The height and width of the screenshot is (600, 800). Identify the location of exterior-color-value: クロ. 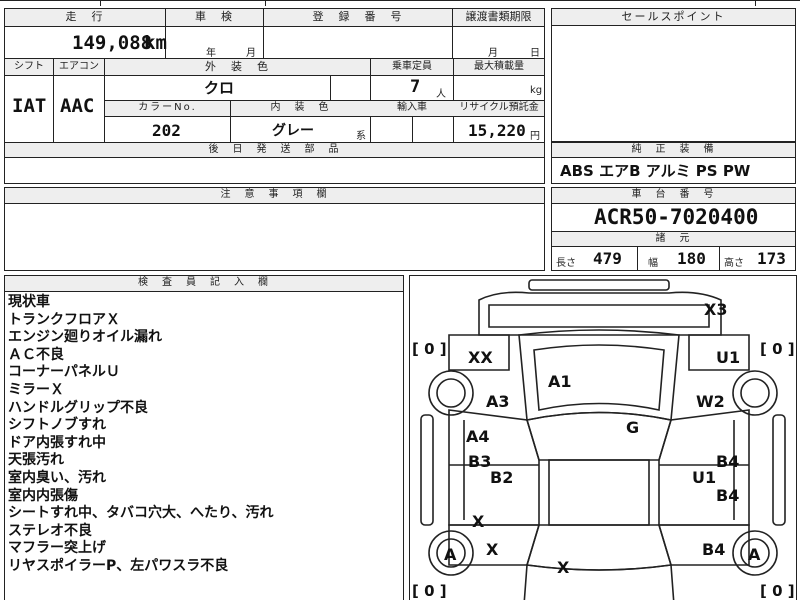
(219, 88).